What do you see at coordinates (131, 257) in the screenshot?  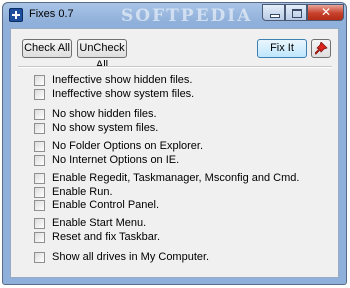 I see `option-label: Show all drives in My Computer.` at bounding box center [131, 257].